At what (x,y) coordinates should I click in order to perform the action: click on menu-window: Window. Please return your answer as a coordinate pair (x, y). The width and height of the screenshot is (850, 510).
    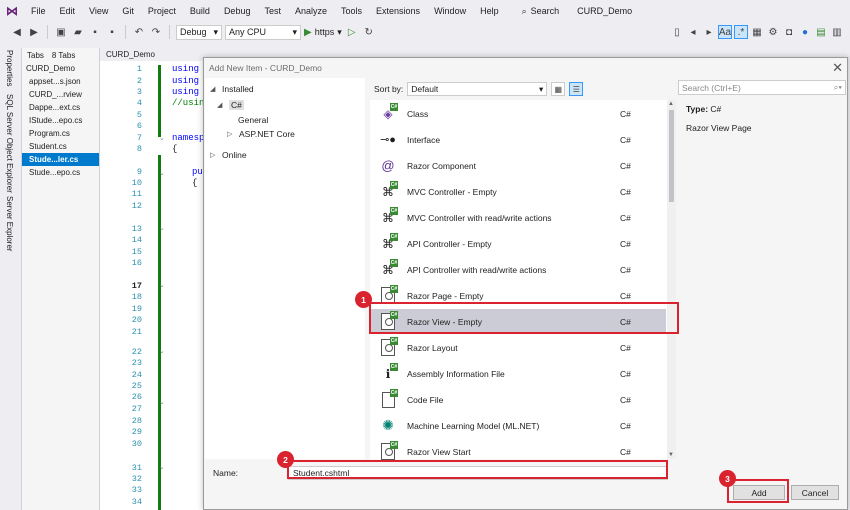
    Looking at the image, I should click on (450, 11).